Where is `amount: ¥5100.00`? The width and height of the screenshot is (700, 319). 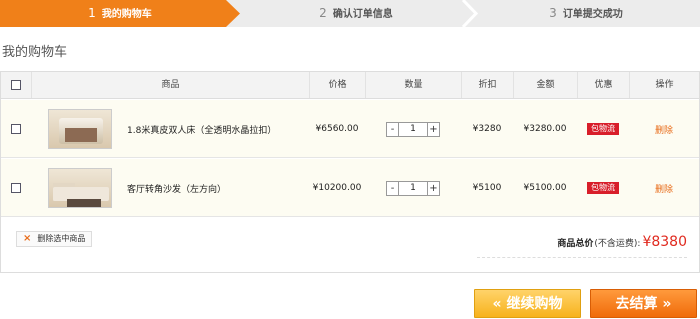
amount: ¥5100.00 is located at coordinates (545, 188).